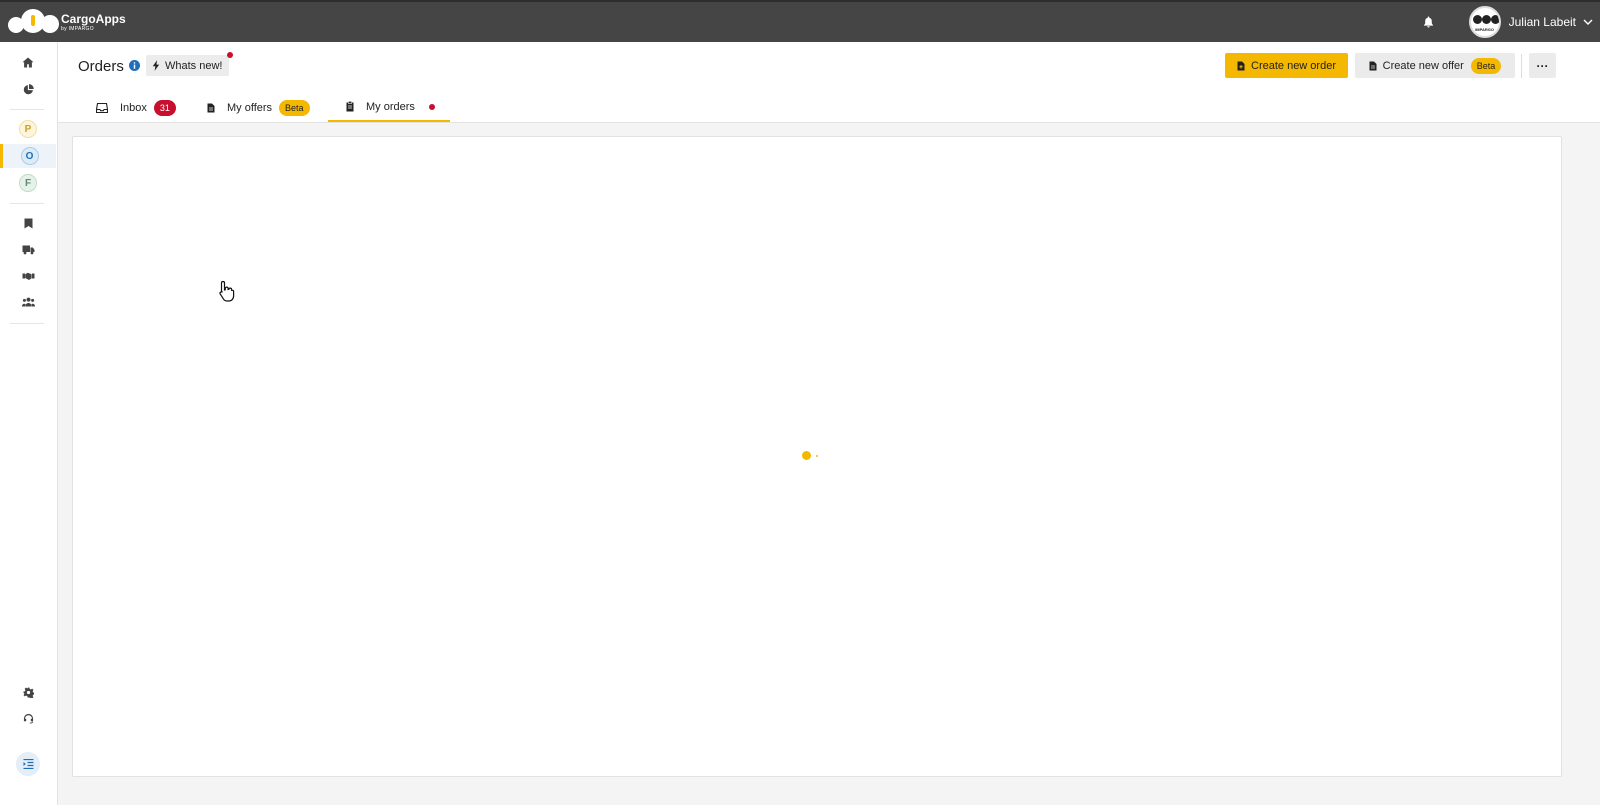 This screenshot has width=1600, height=805. I want to click on lightning-icon, so click(156, 65).